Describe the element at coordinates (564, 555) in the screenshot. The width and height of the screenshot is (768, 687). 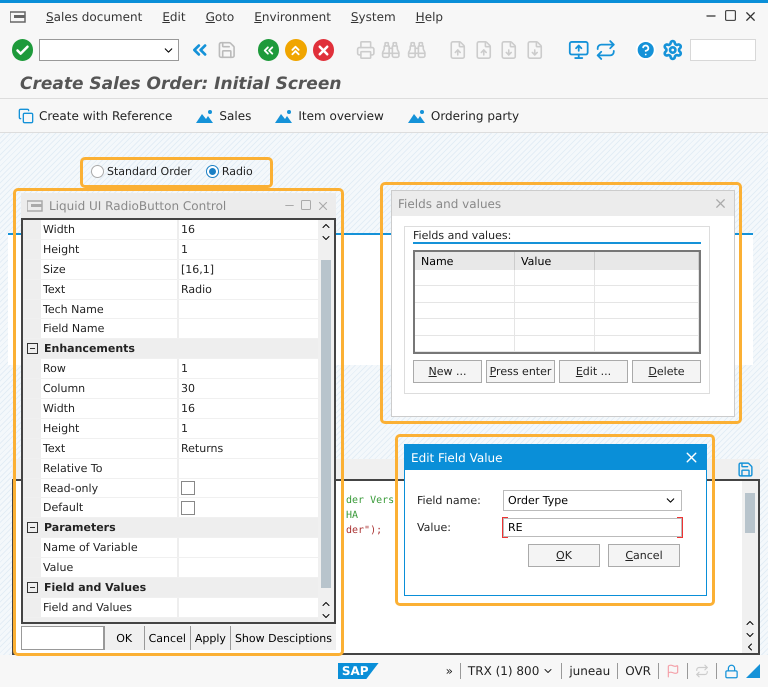
I see `dialog-button: OK` at that location.